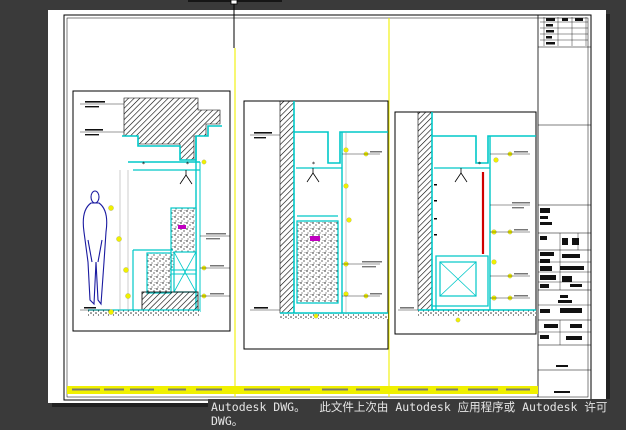 This screenshot has width=626, height=430. I want to click on elevation-panel-2: *, so click(316, 225).